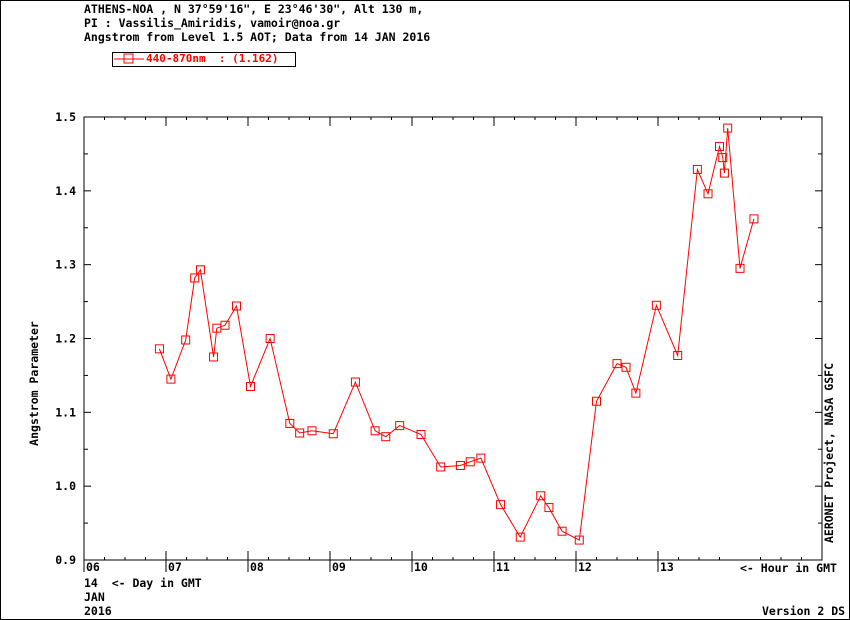  Describe the element at coordinates (585, 567) in the screenshot. I see `x-tick-label: 12` at that location.